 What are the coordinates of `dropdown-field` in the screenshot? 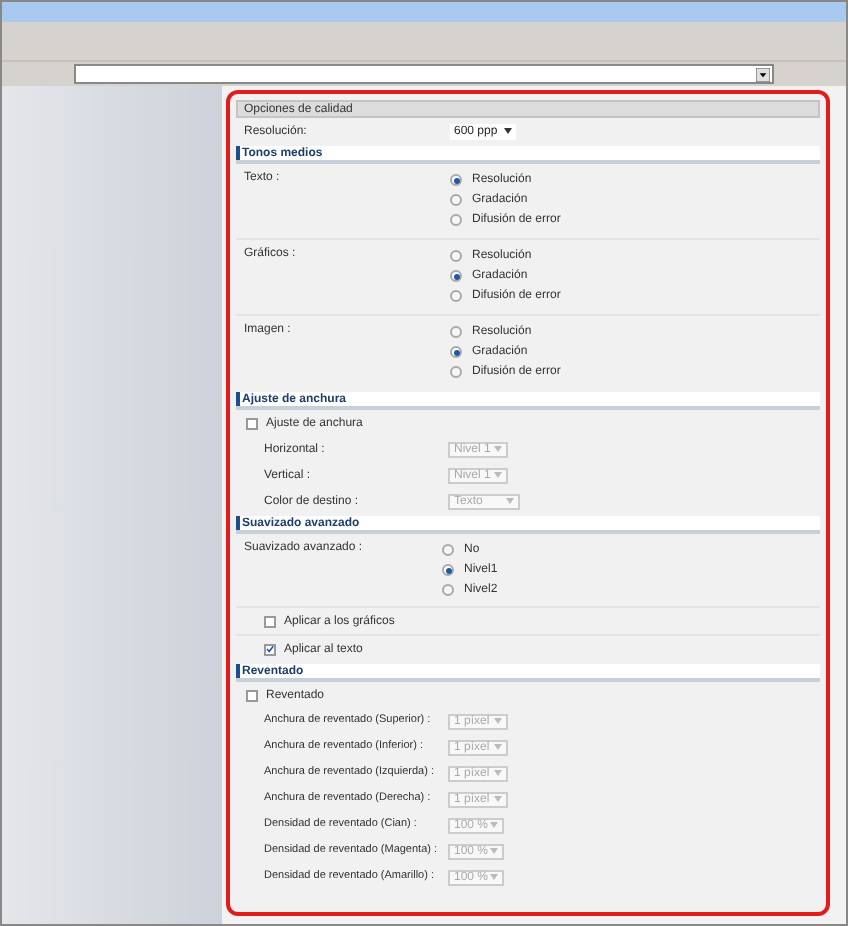 It's located at (424, 74).